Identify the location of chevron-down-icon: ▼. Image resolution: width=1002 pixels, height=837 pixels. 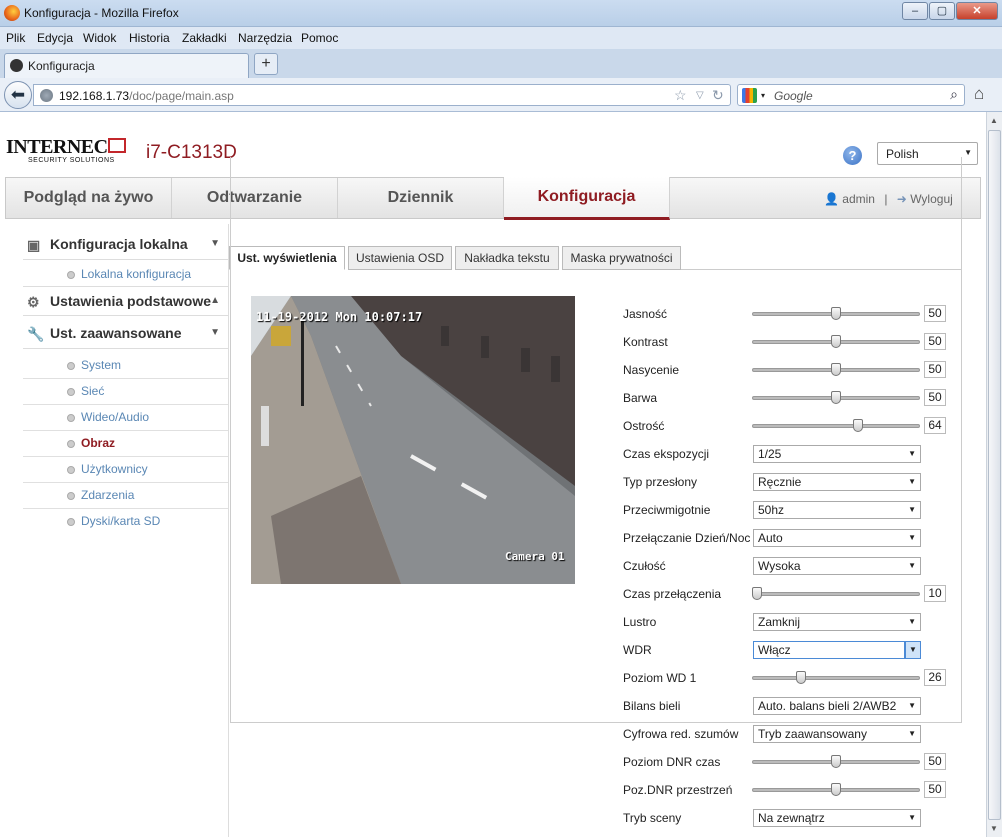
(913, 650).